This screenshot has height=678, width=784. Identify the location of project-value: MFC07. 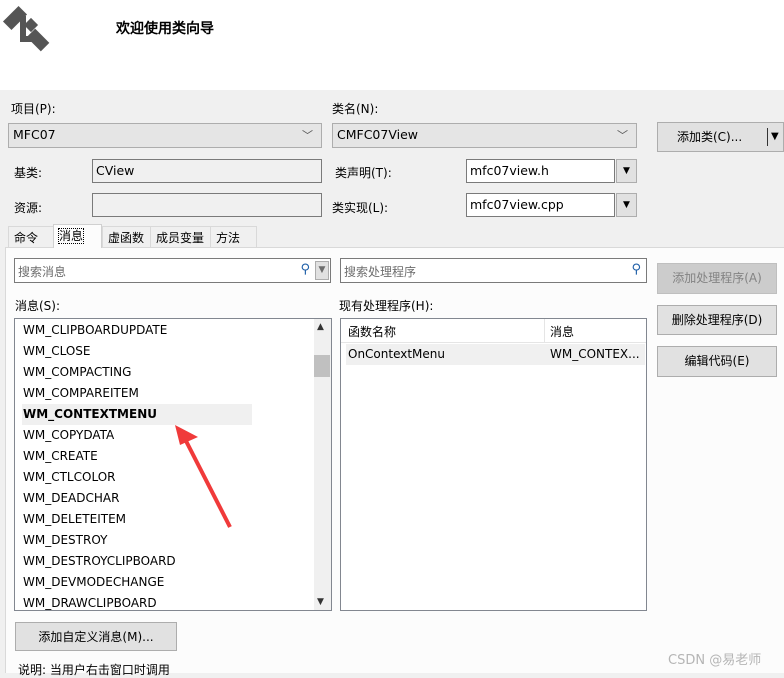
(34, 134).